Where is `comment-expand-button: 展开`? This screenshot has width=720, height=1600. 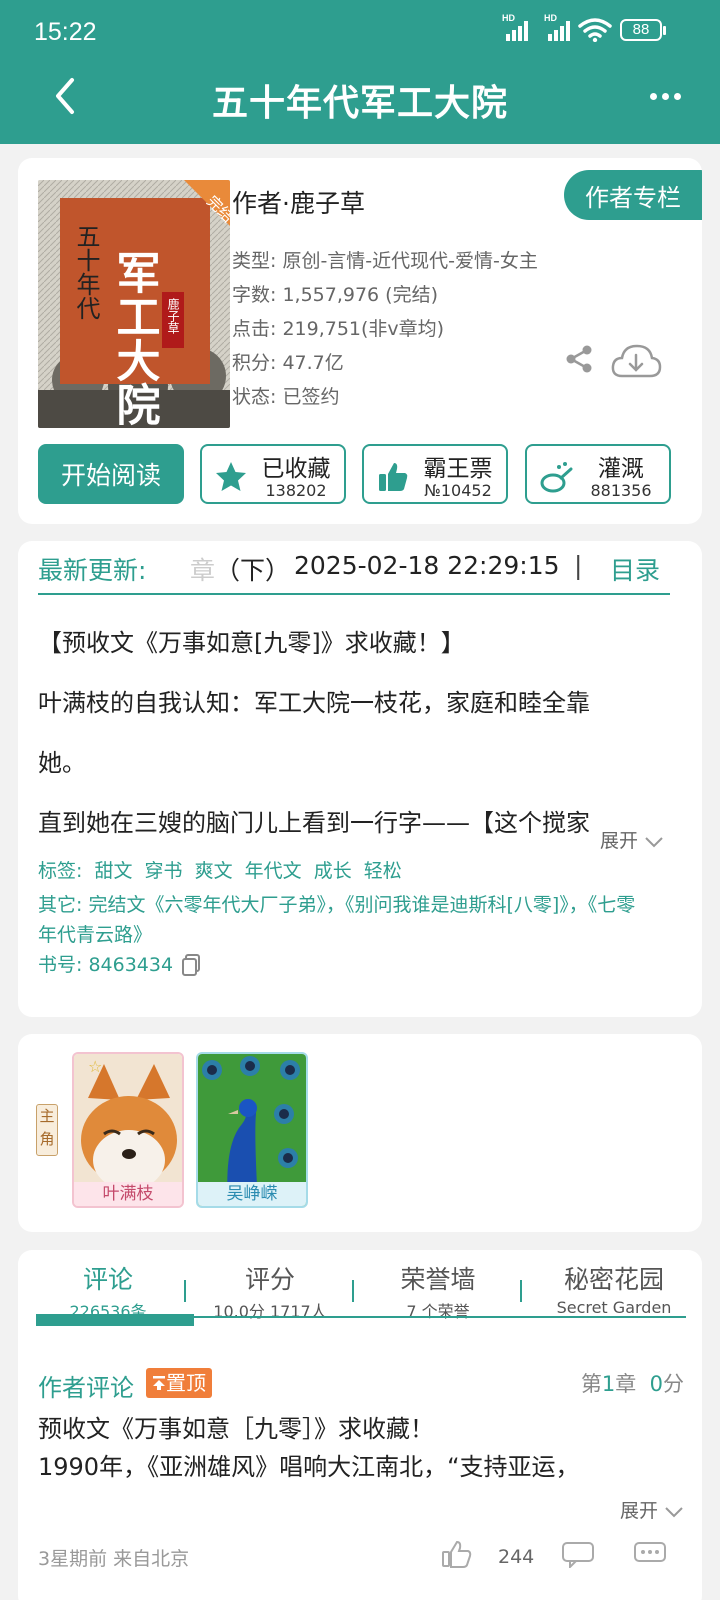 comment-expand-button: 展开 is located at coordinates (652, 1509).